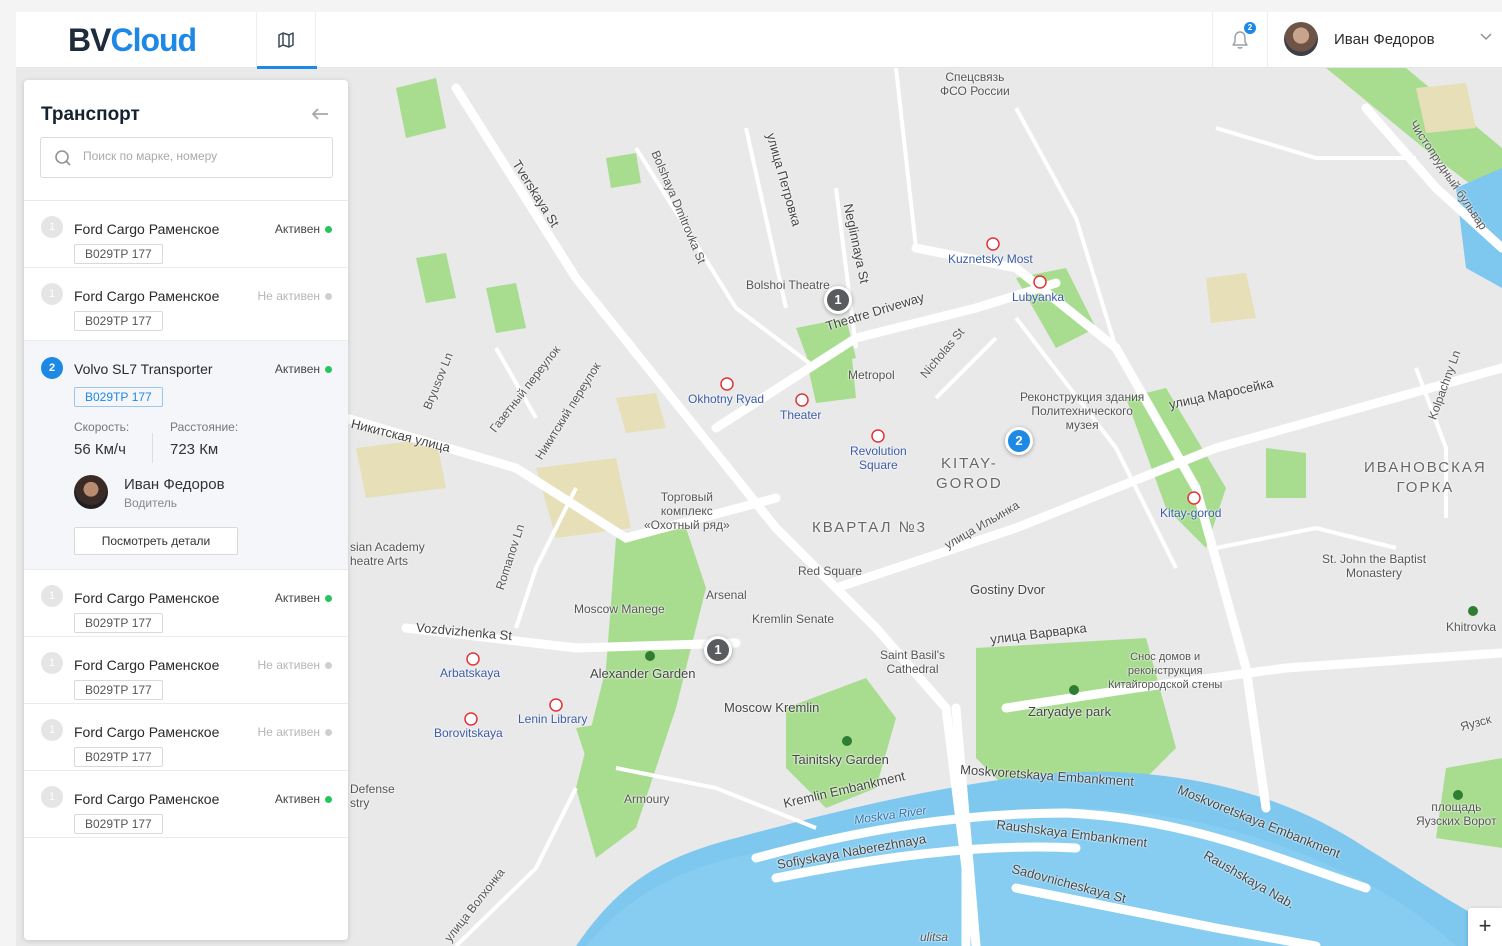 This screenshot has width=1502, height=946. I want to click on divider, so click(152, 448).